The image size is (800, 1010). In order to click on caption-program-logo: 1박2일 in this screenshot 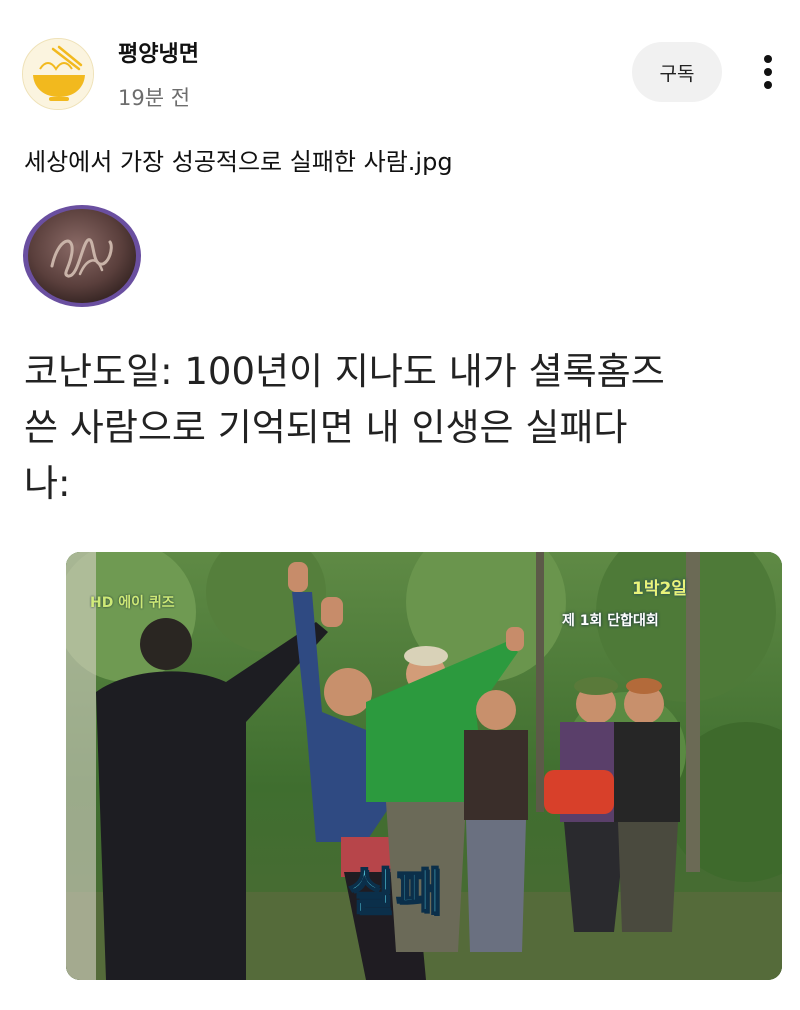, I will do `click(659, 589)`.